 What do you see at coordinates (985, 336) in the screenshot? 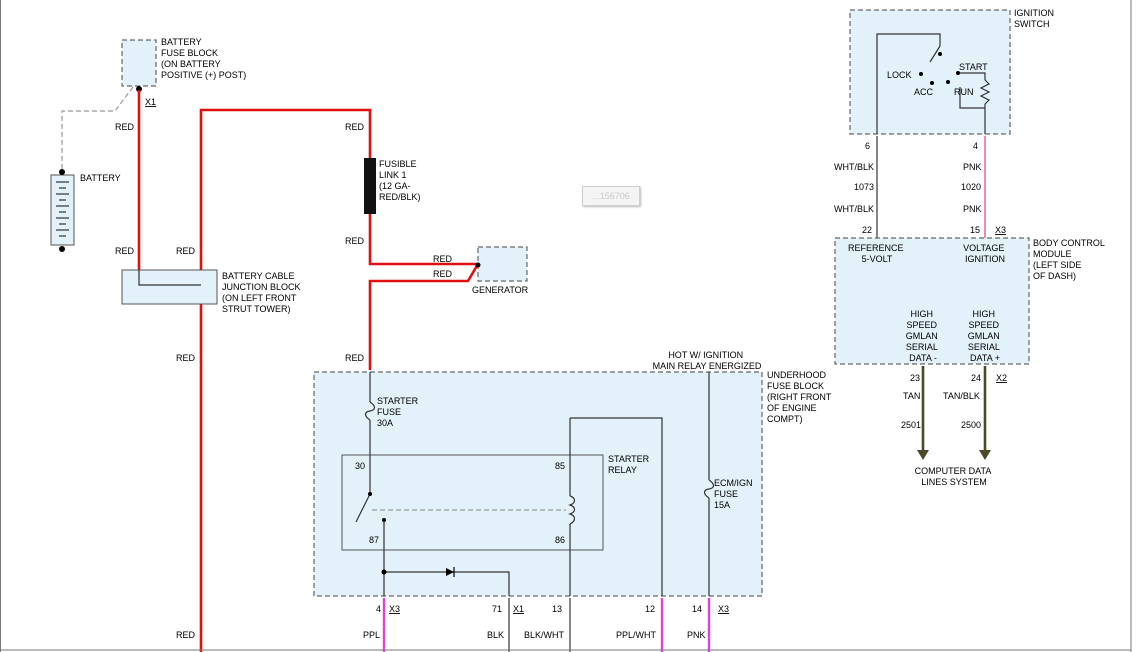
I see `gmlan-plus-label: HIGH SPEED GMLAN SERIAL DATA +` at bounding box center [985, 336].